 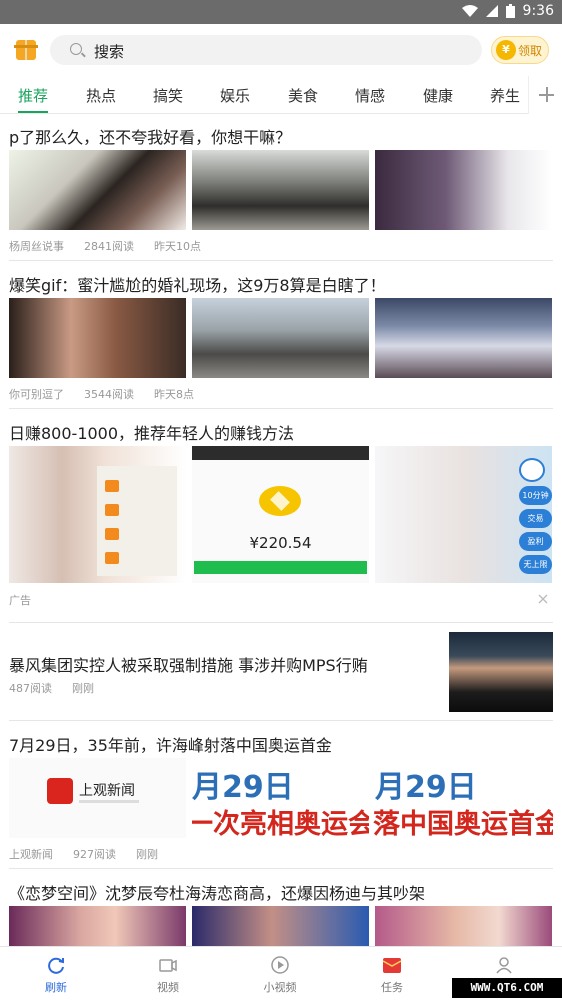 What do you see at coordinates (33, 95) in the screenshot?
I see `tab-recommend: 推荐` at bounding box center [33, 95].